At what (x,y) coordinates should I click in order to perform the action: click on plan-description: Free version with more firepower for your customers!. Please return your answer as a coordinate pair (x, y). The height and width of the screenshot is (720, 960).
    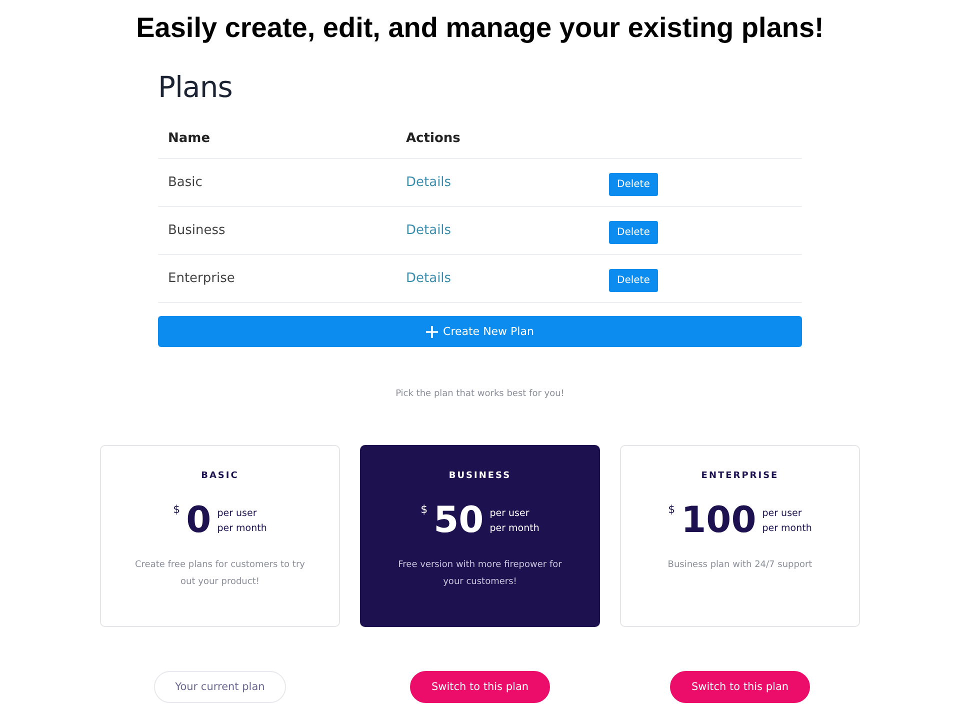
    Looking at the image, I should click on (480, 574).